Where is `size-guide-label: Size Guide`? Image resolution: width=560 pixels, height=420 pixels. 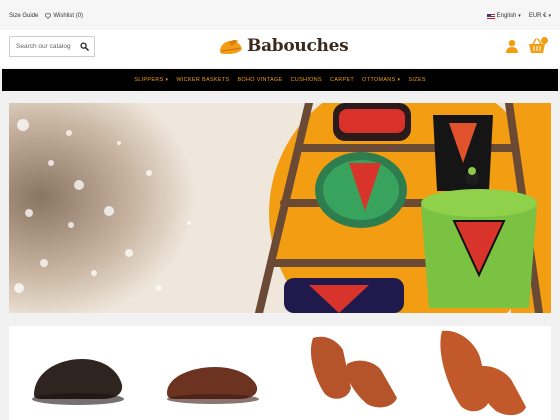
size-guide-label: Size Guide is located at coordinates (24, 16).